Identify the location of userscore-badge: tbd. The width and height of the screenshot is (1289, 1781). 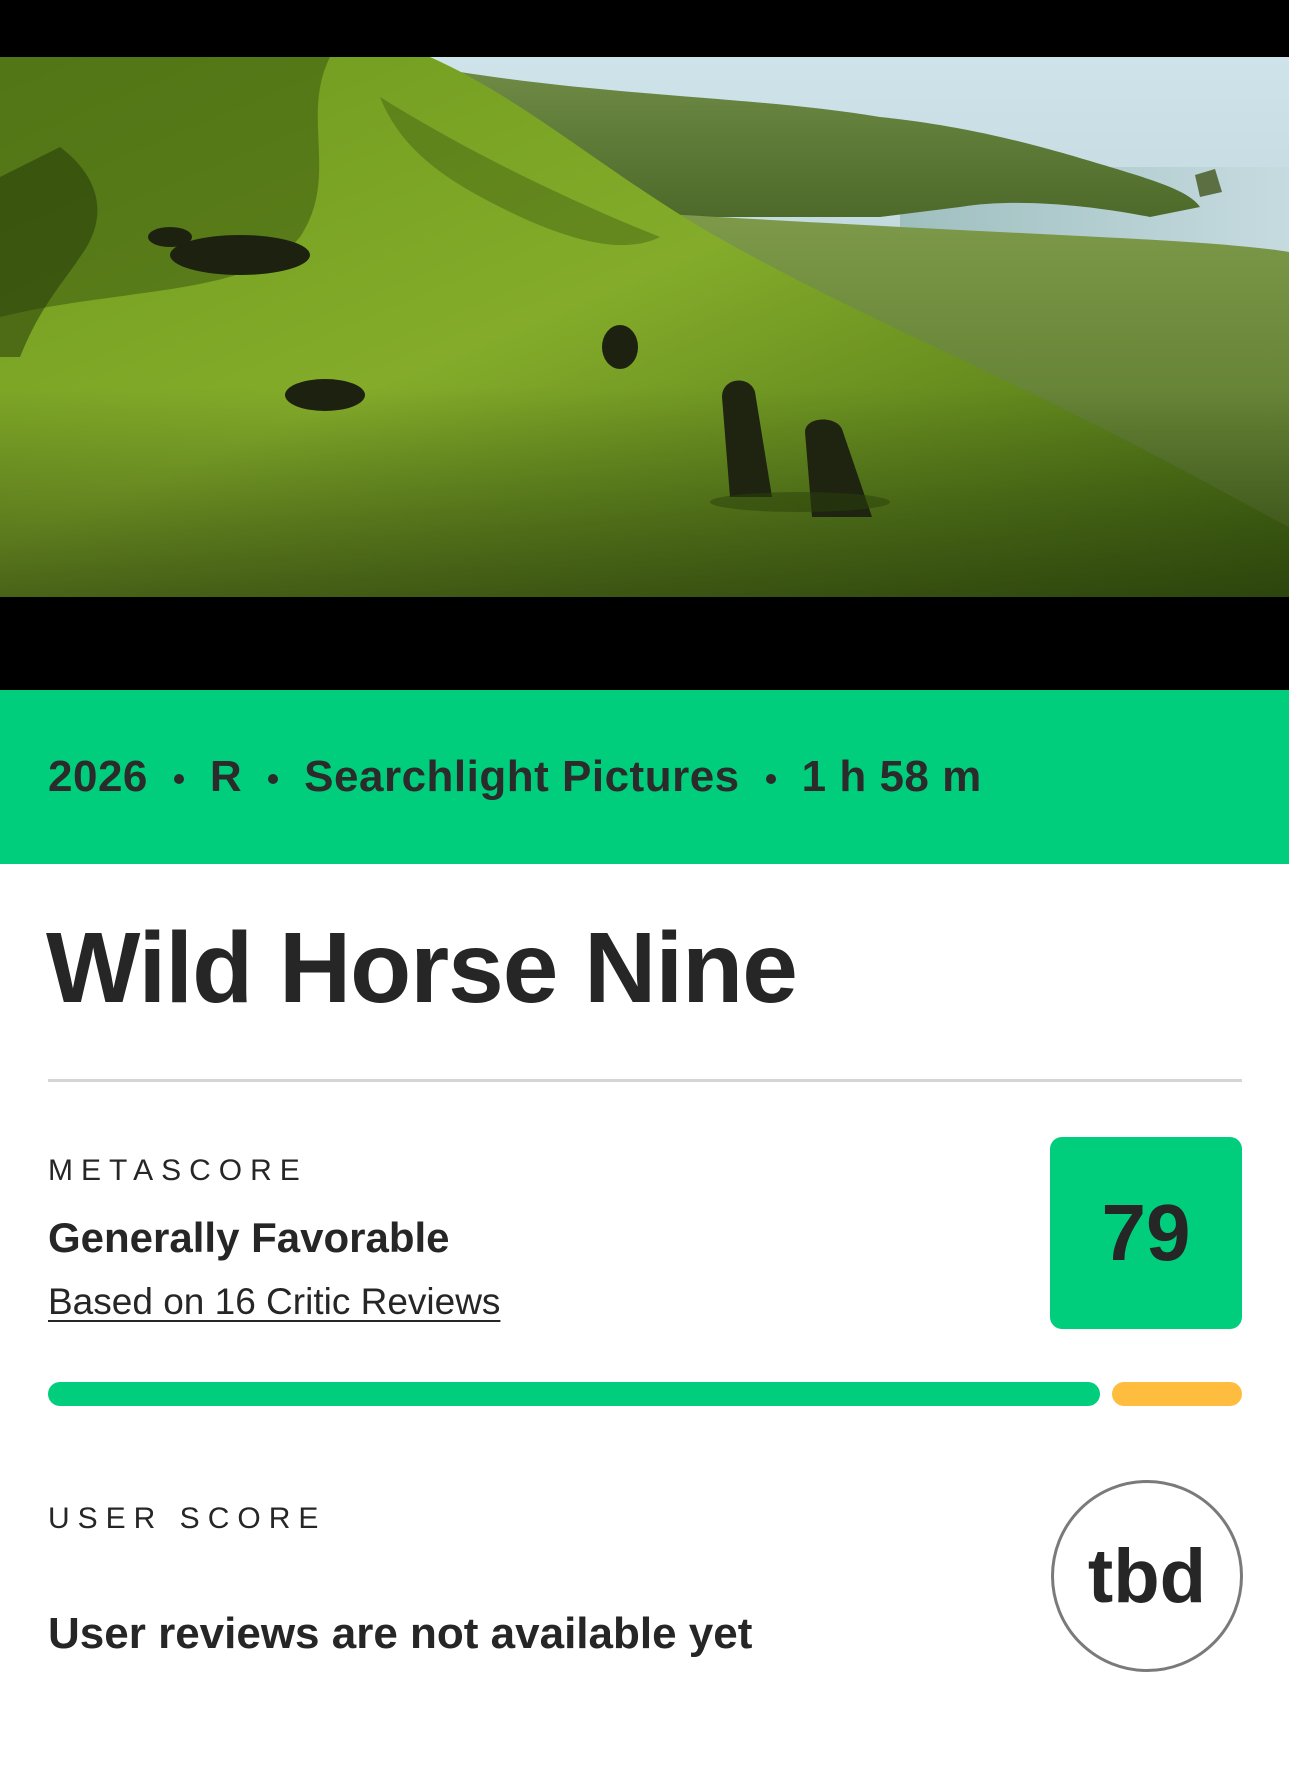
(1147, 1576).